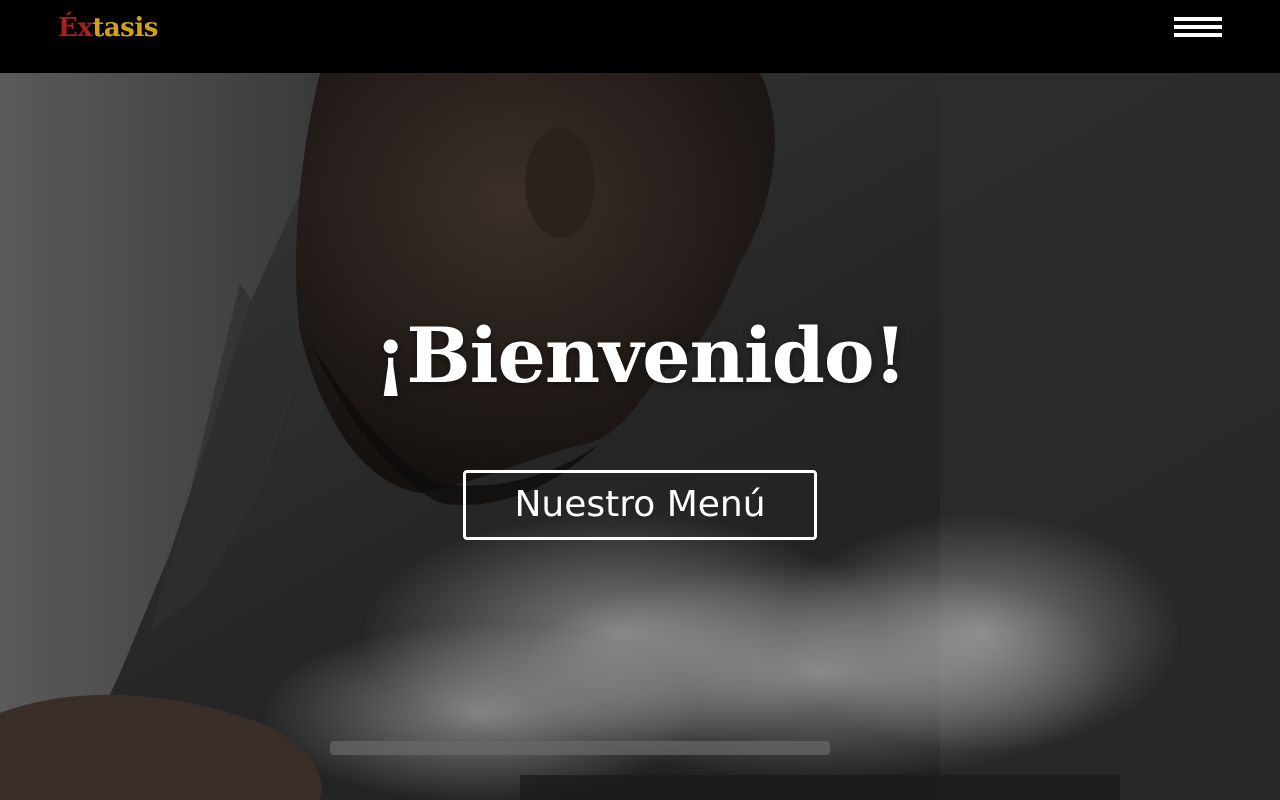 The height and width of the screenshot is (800, 1280). I want to click on menu-cta-button: Nuestro Menú, so click(640, 505).